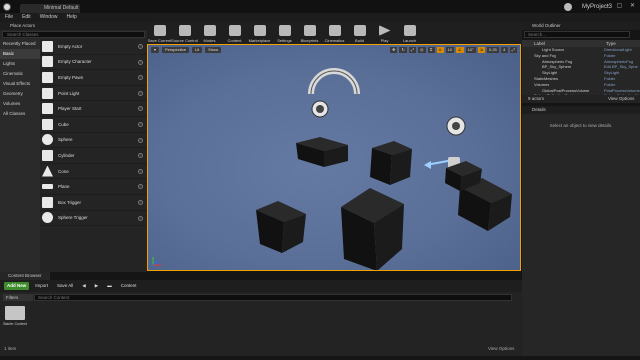 This screenshot has height=360, width=640. Describe the element at coordinates (209, 33) in the screenshot. I see `modes-button: Modes` at that location.